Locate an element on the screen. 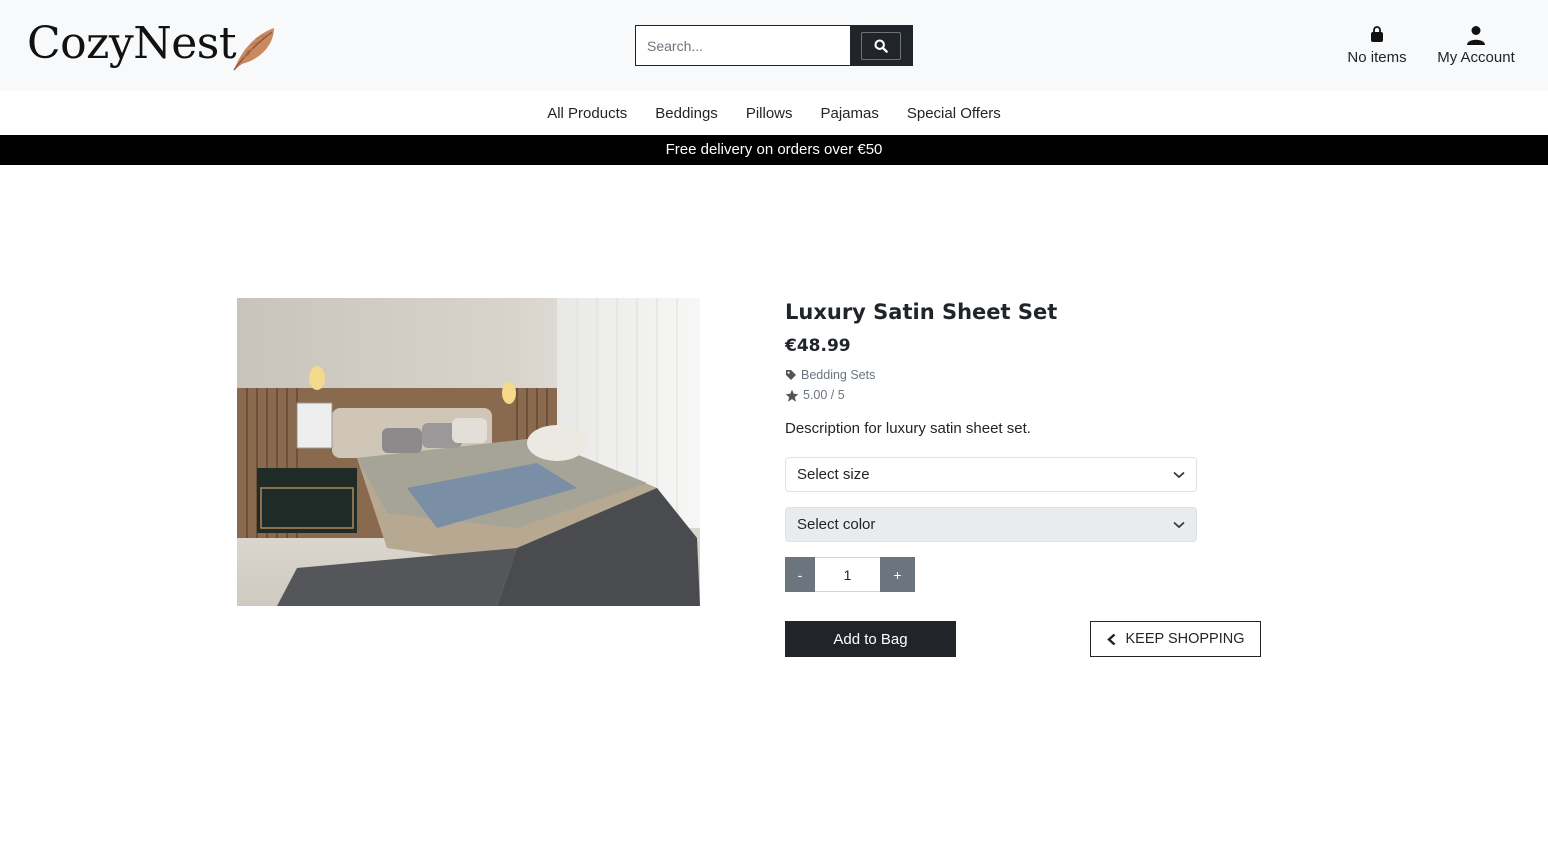  nav-item-all-products: All Products is located at coordinates (587, 113).